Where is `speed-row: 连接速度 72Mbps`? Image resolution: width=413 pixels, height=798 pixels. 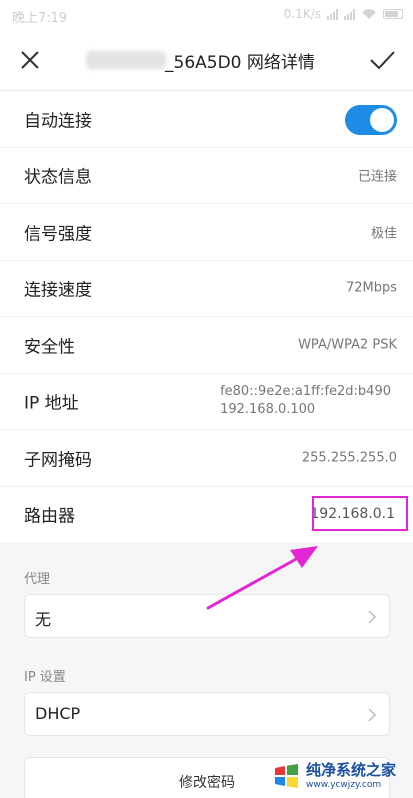 speed-row: 连接速度 72Mbps is located at coordinates (206, 288).